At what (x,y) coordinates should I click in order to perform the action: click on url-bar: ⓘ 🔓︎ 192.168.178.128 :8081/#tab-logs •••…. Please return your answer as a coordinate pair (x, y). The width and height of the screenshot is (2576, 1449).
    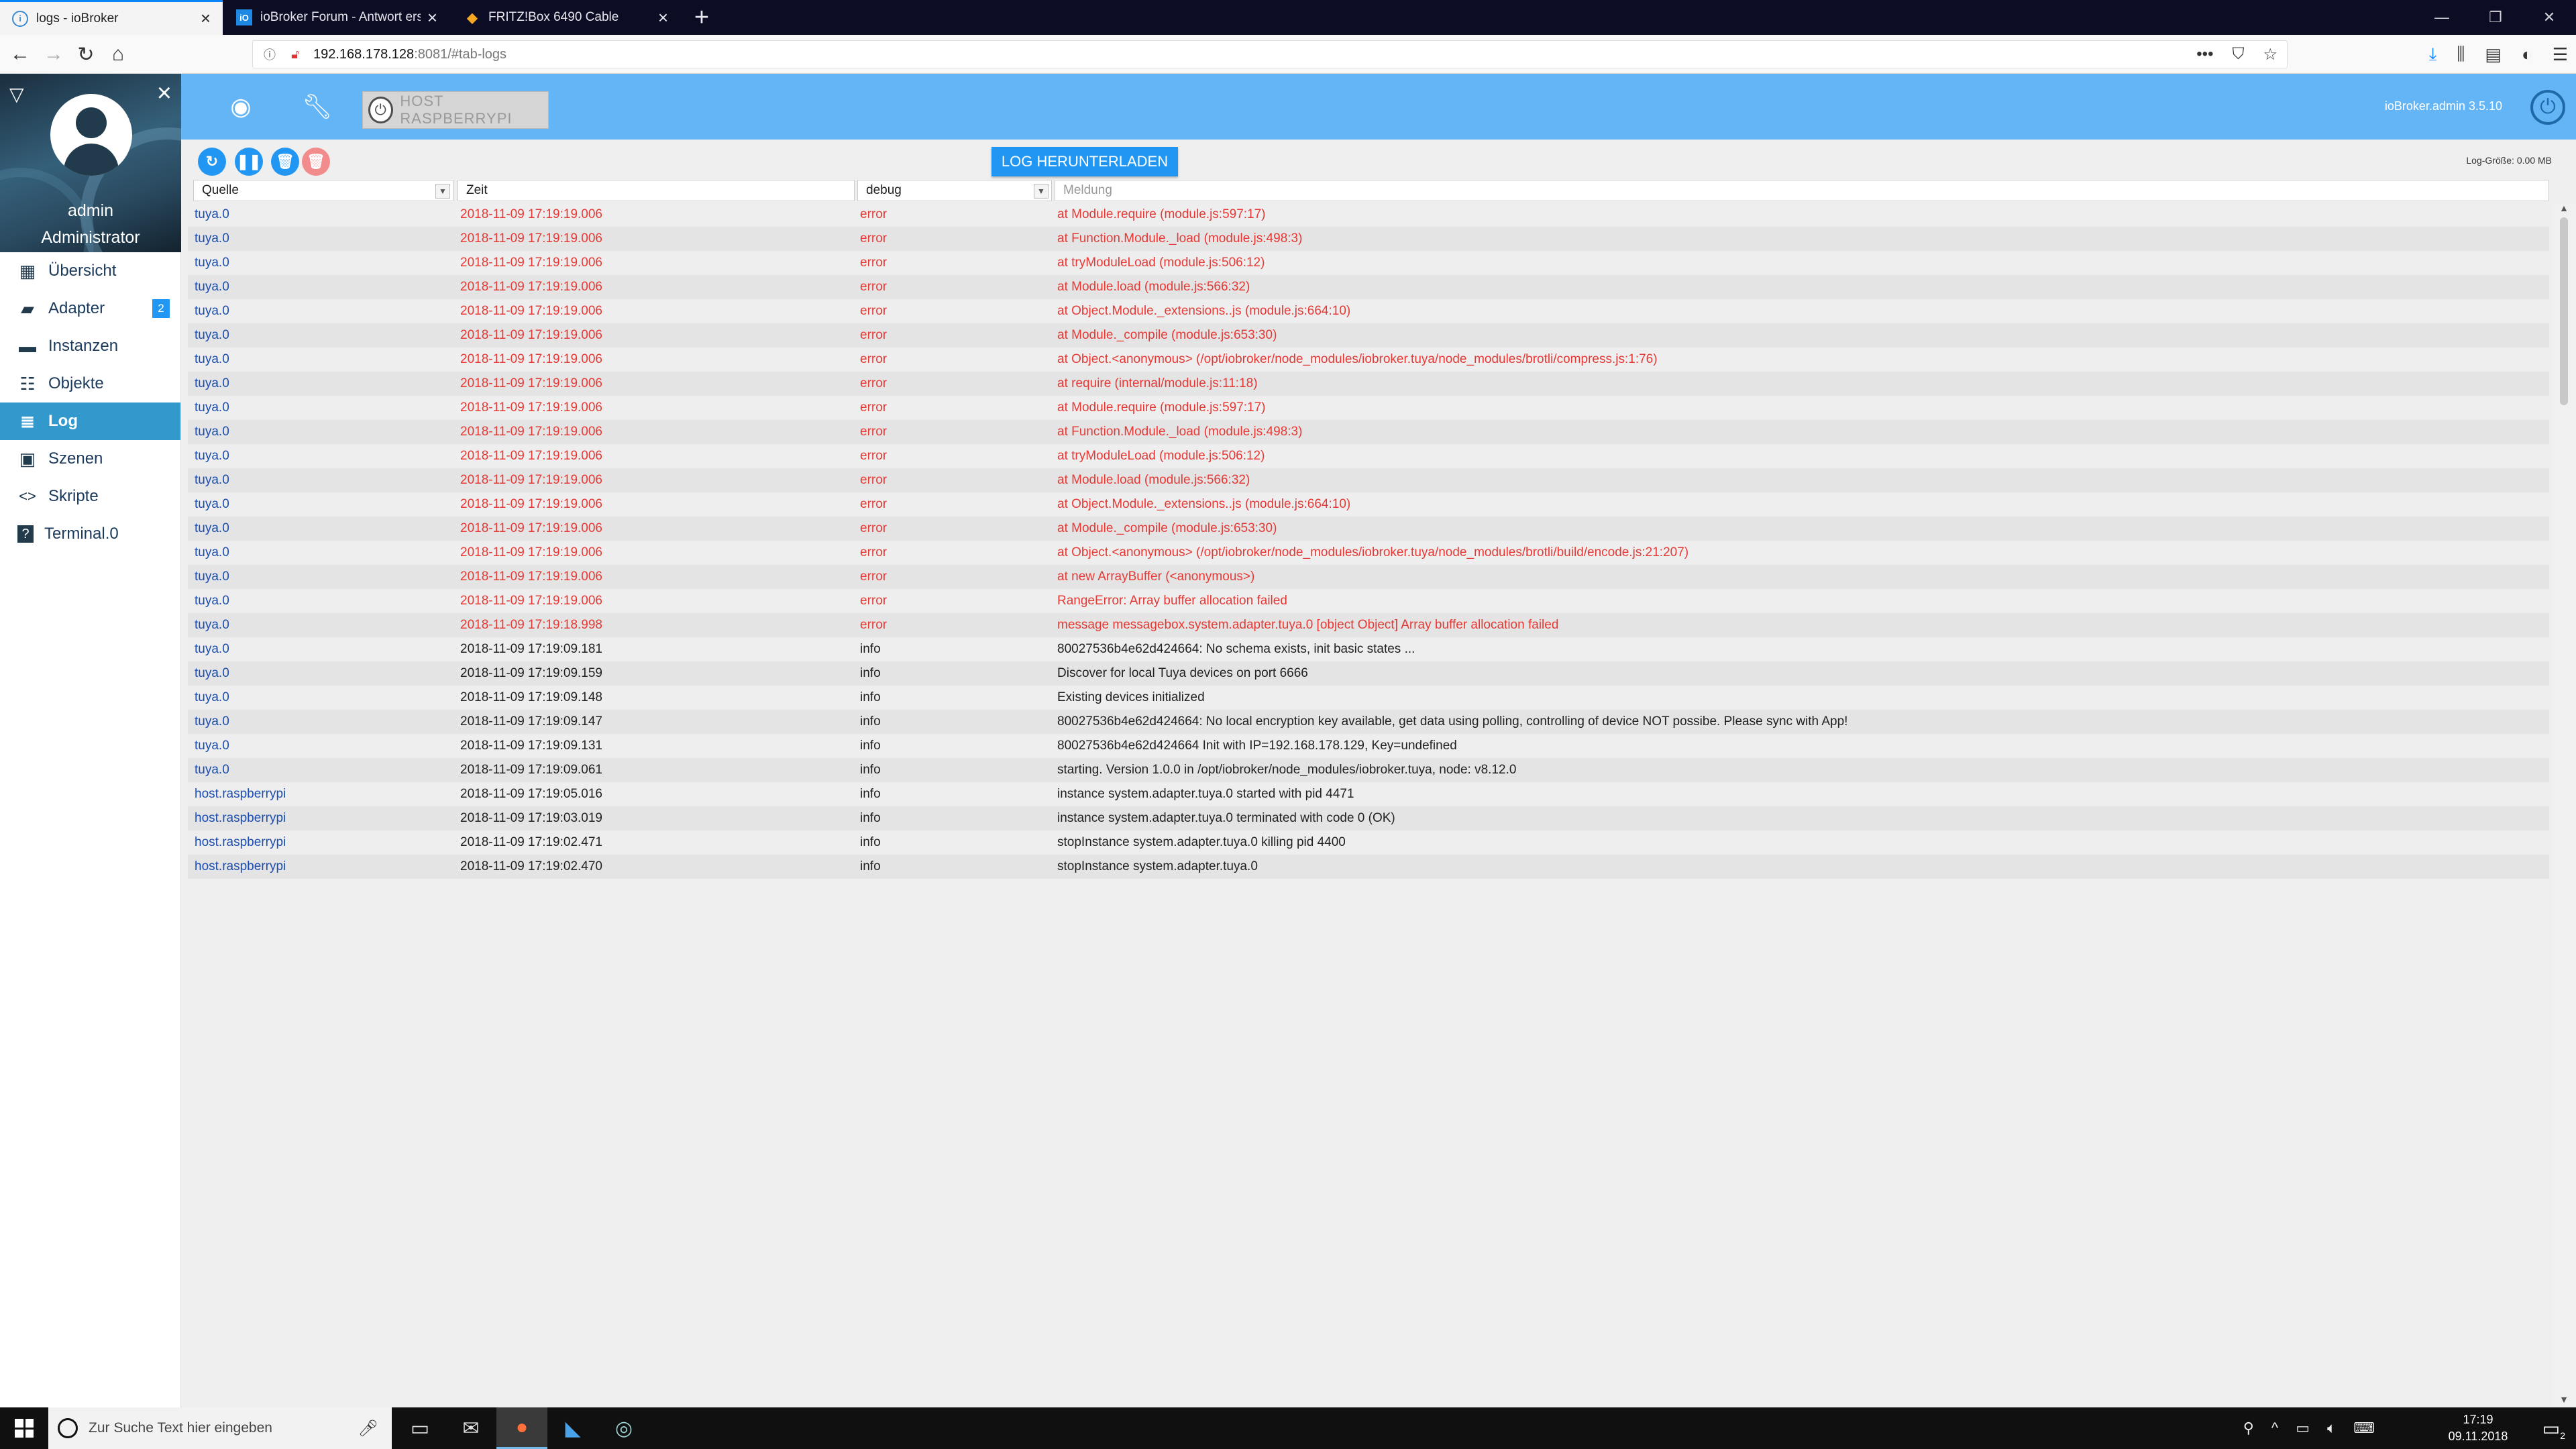
    Looking at the image, I should click on (1270, 54).